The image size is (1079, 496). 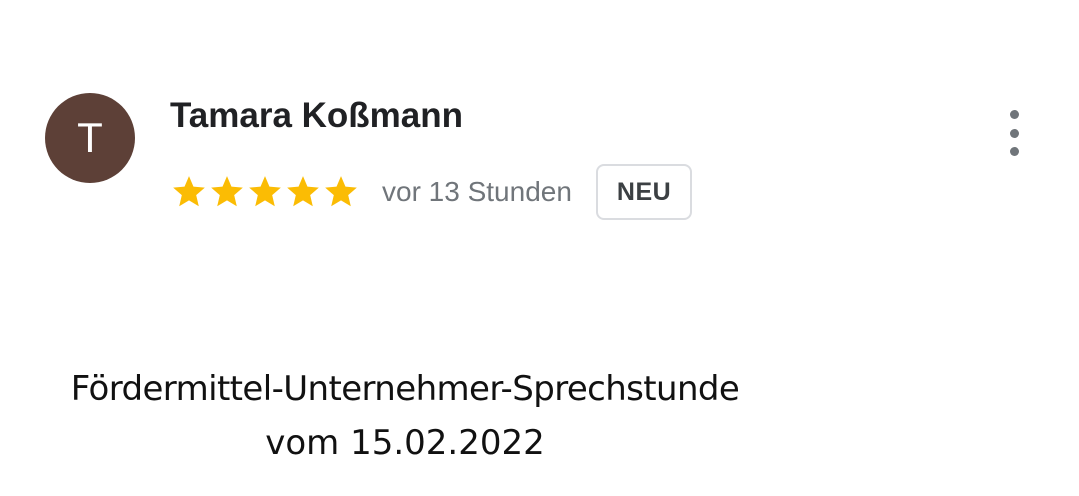 I want to click on avatar-initial: T, so click(x=90, y=137).